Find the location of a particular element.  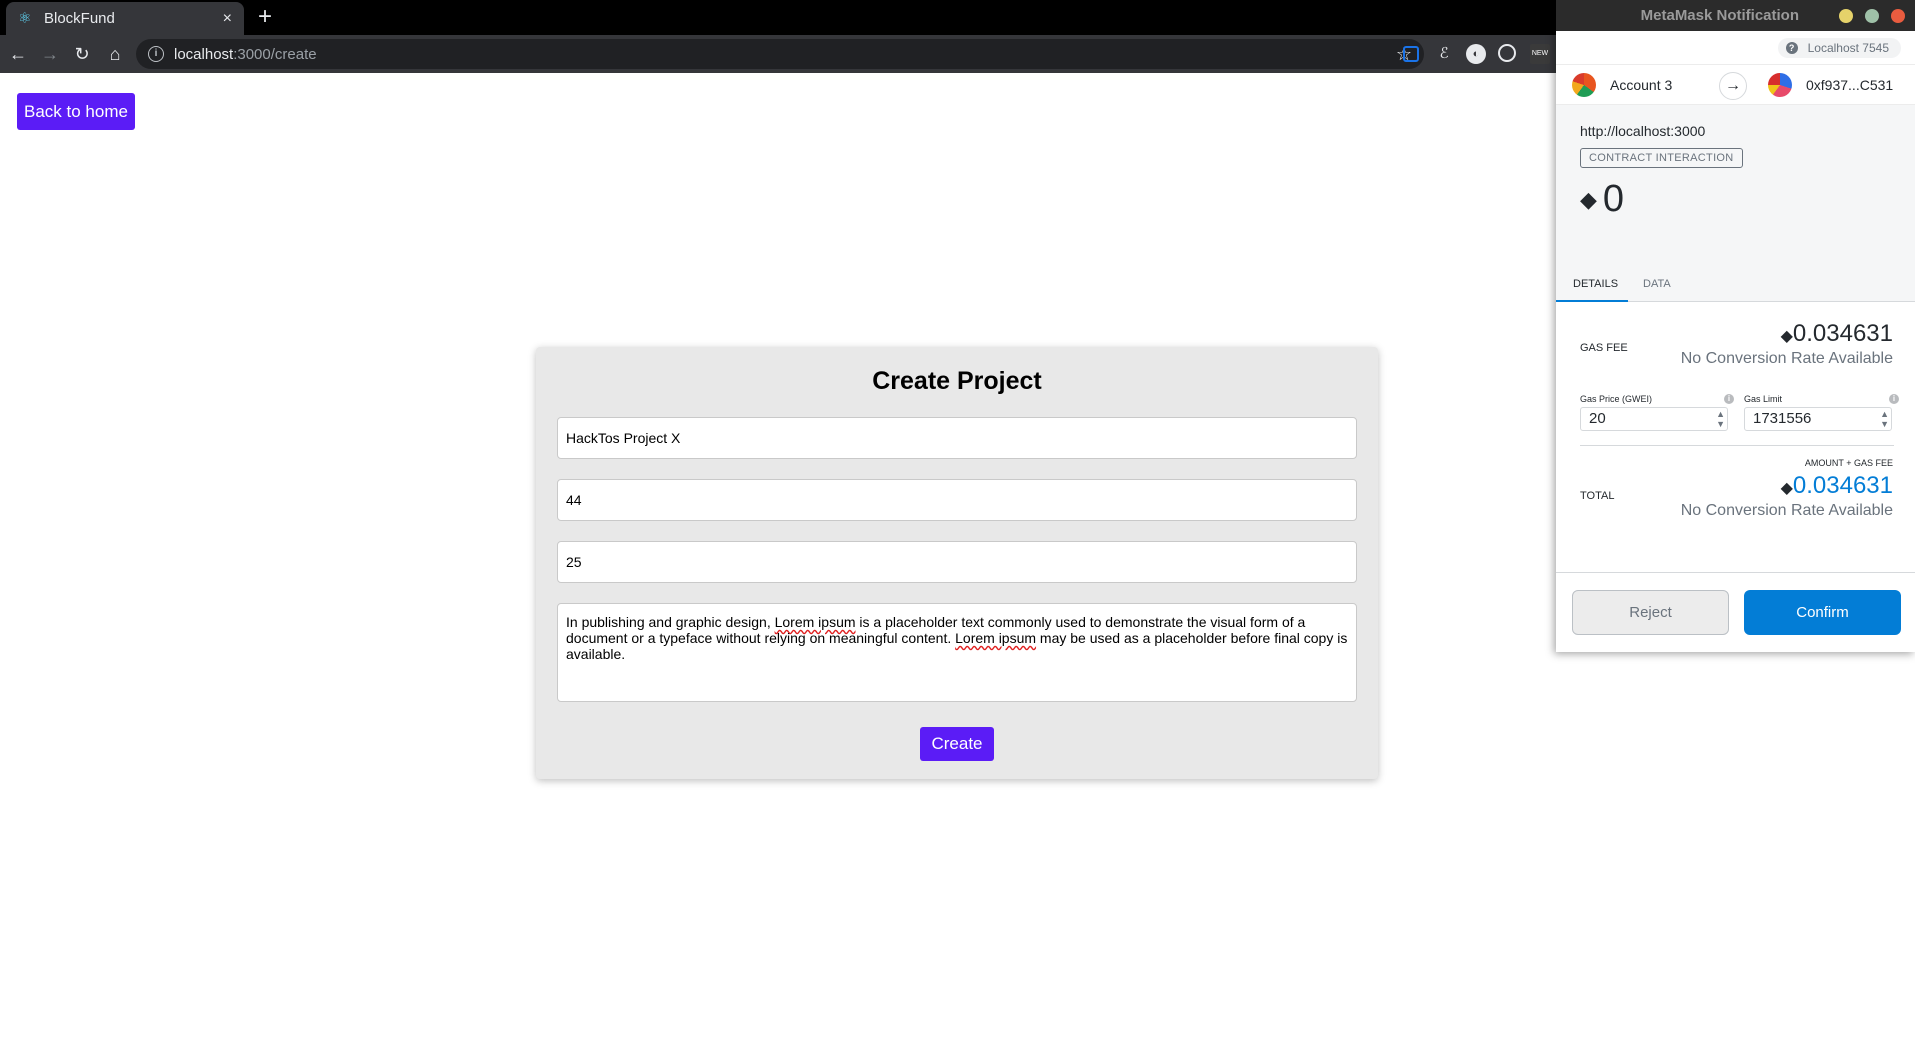

gas-price-value: 20 is located at coordinates (1597, 418).